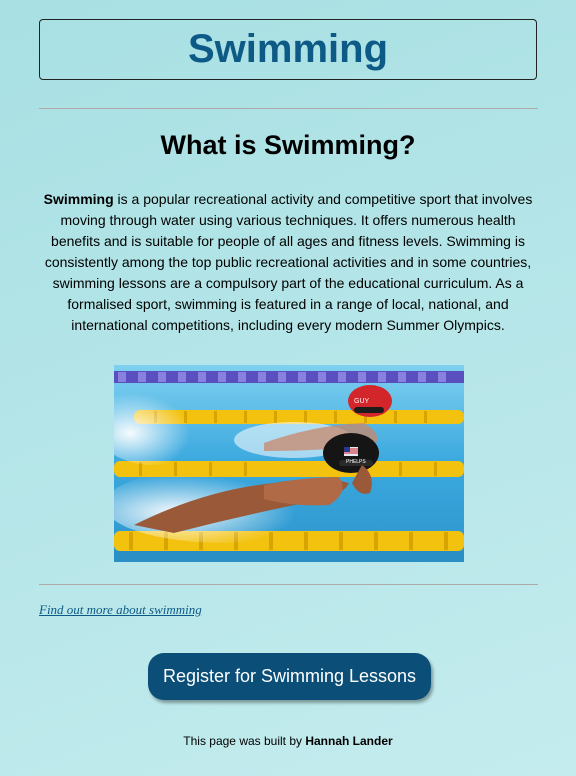 The width and height of the screenshot is (576, 776). Describe the element at coordinates (362, 401) in the screenshot. I see `swimmer-cap-back-text: GUY` at that location.